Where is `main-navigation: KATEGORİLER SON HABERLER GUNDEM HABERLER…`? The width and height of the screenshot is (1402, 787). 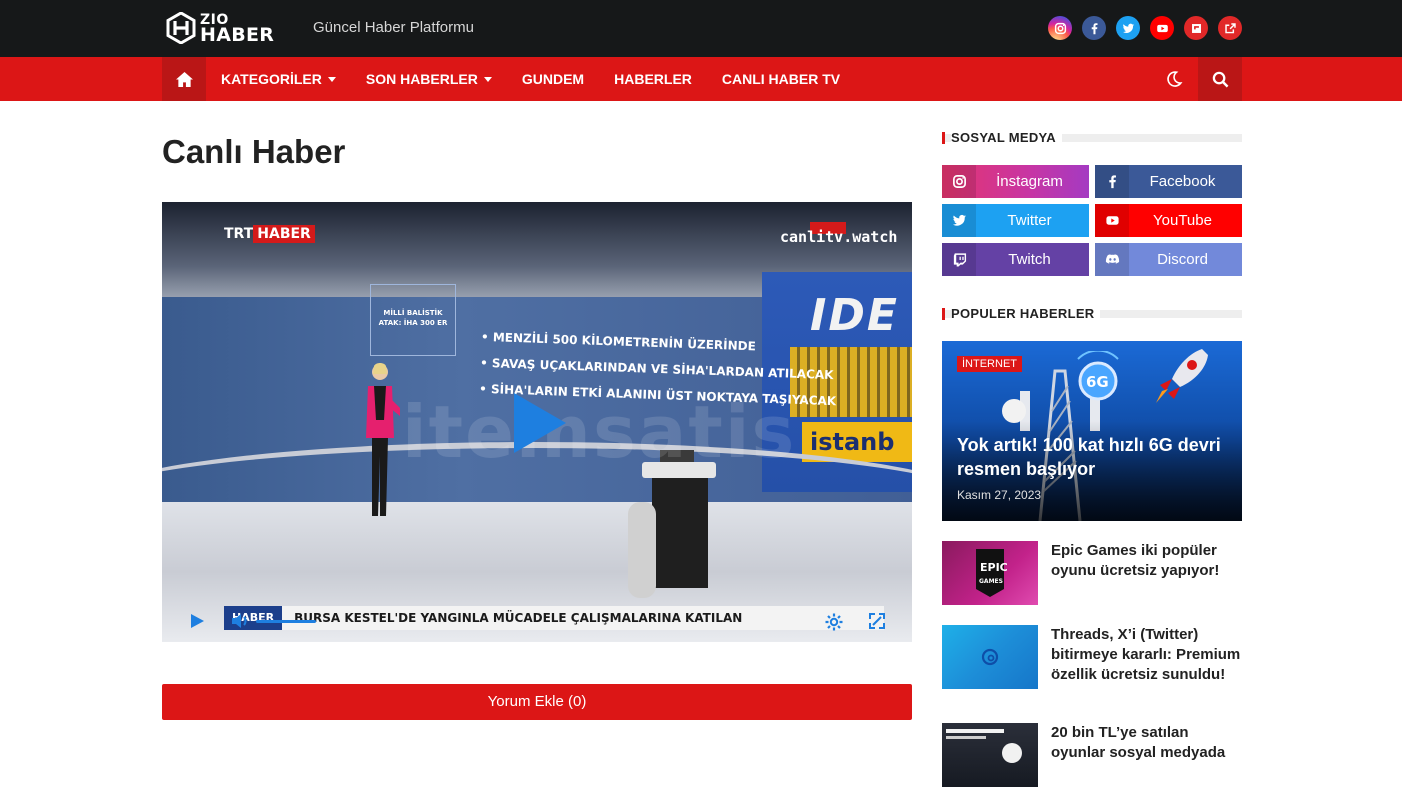 main-navigation: KATEGORİLER SON HABERLER GUNDEM HABERLER… is located at coordinates (701, 79).